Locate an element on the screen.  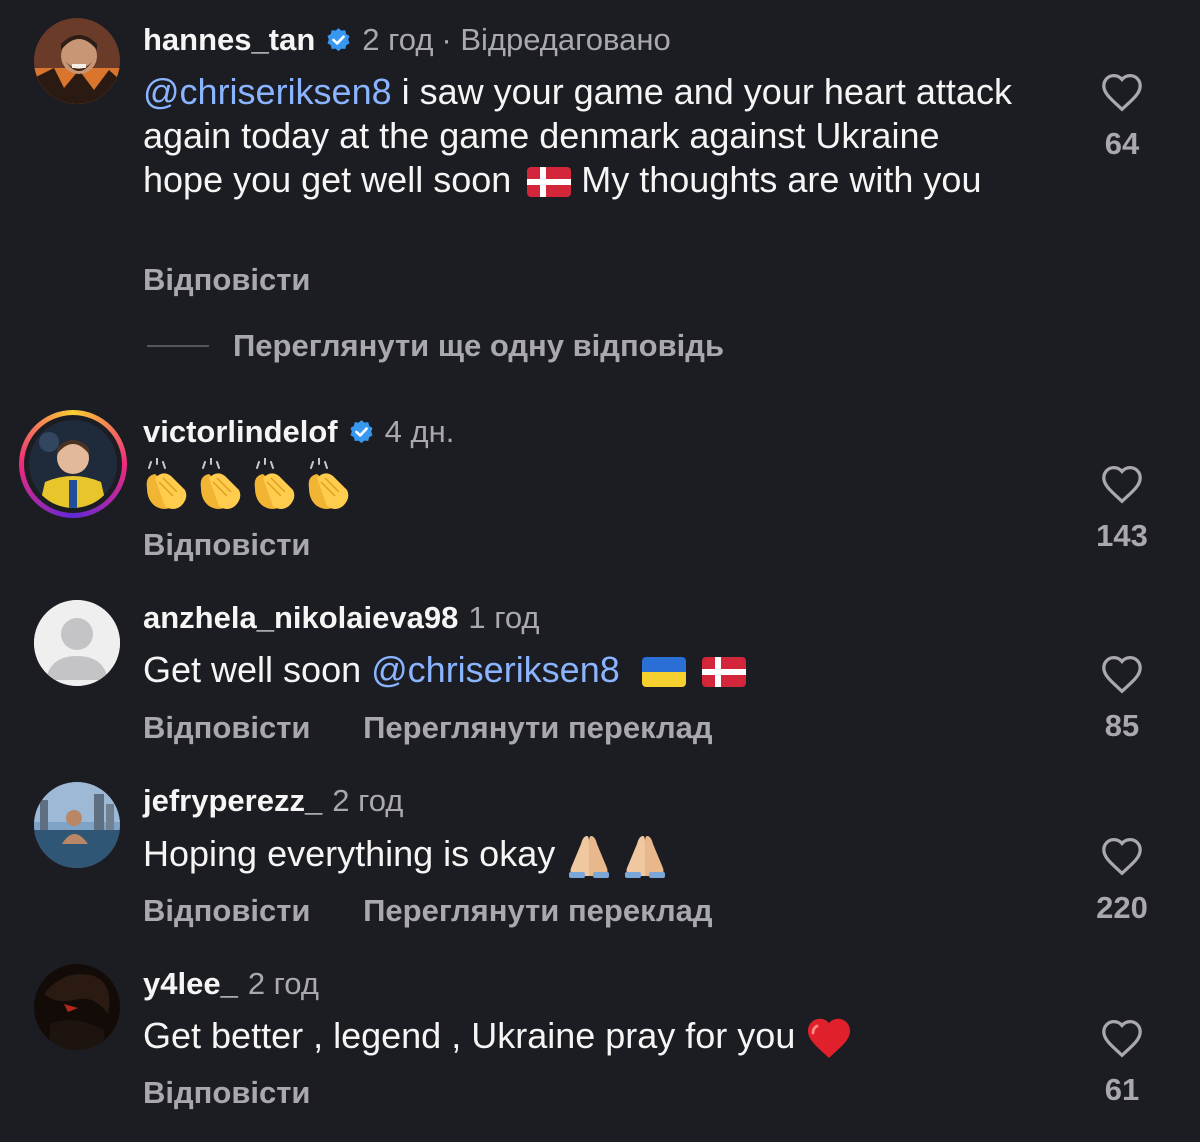
timestamp: 1 год is located at coordinates (504, 617).